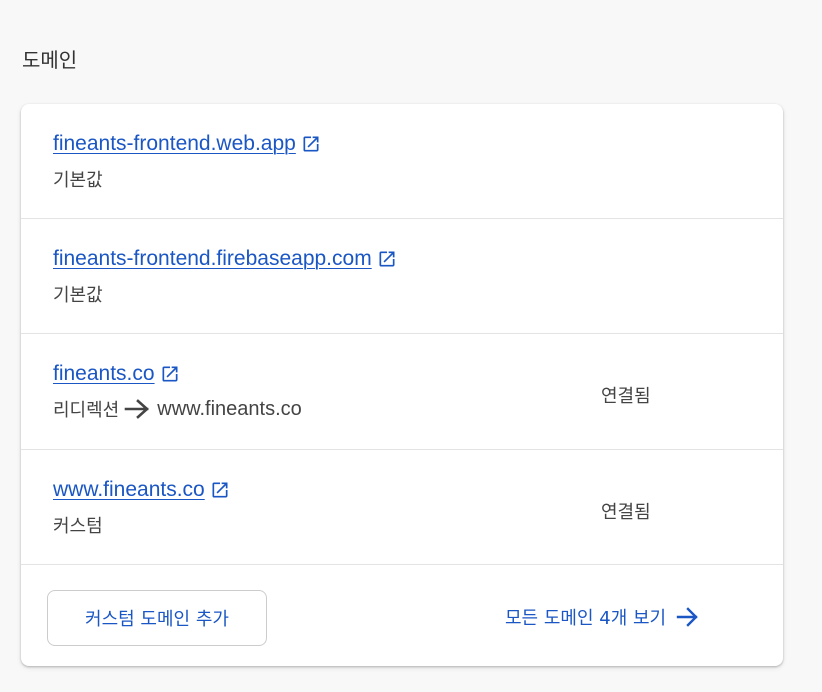  What do you see at coordinates (585, 617) in the screenshot?
I see `view-all-domains-label: 모든 도메인 4개 보기` at bounding box center [585, 617].